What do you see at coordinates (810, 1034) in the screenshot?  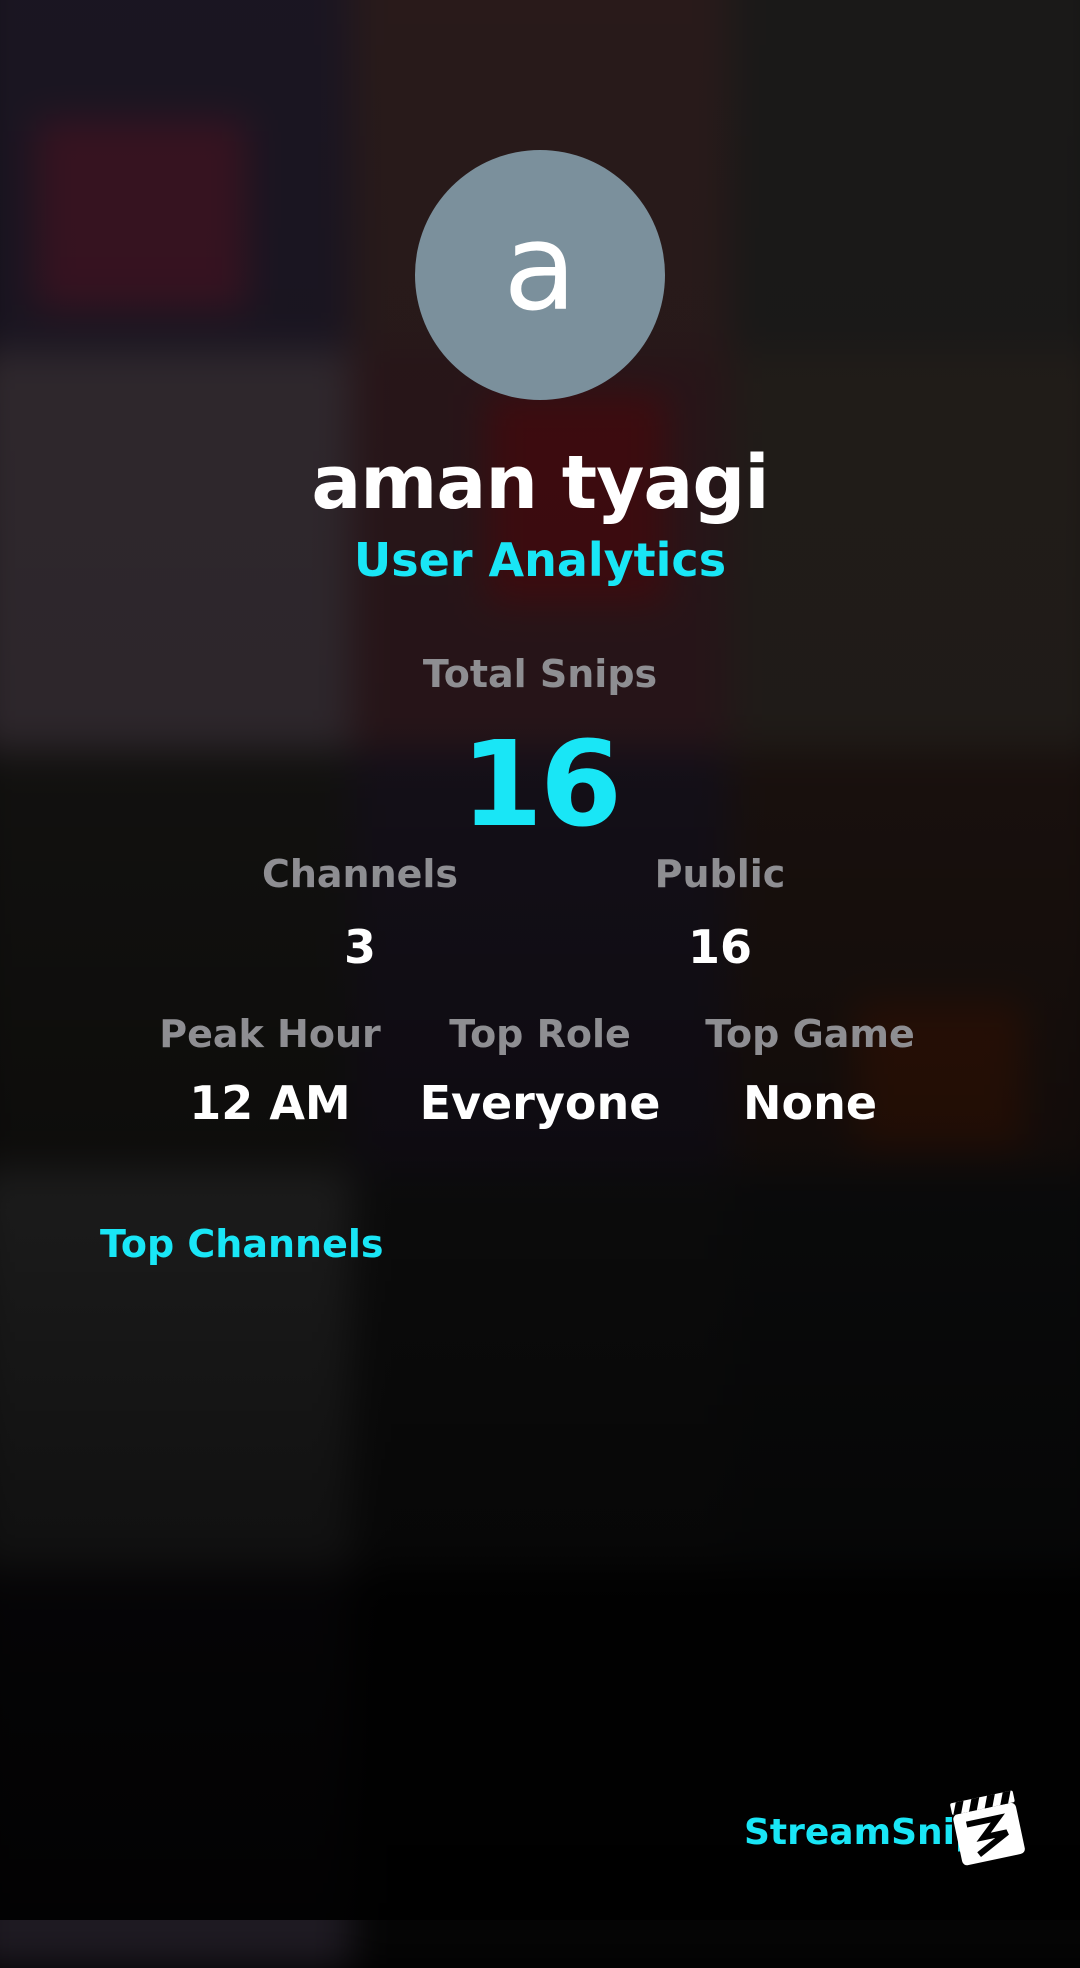 I see `stat-top-game-label: Top Game` at bounding box center [810, 1034].